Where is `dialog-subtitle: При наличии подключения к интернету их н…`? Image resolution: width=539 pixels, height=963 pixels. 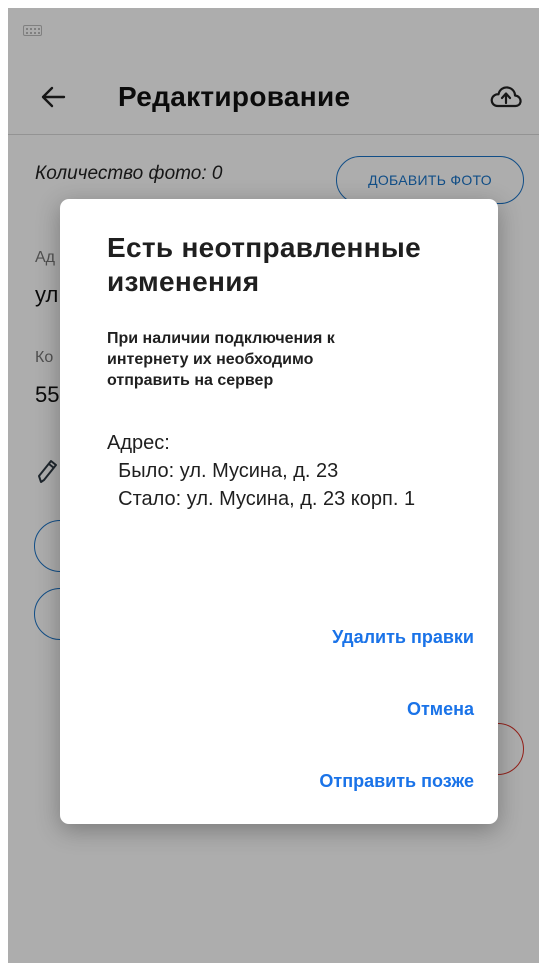
dialog-subtitle: При наличии подключения к интернету их н… is located at coordinates (221, 359).